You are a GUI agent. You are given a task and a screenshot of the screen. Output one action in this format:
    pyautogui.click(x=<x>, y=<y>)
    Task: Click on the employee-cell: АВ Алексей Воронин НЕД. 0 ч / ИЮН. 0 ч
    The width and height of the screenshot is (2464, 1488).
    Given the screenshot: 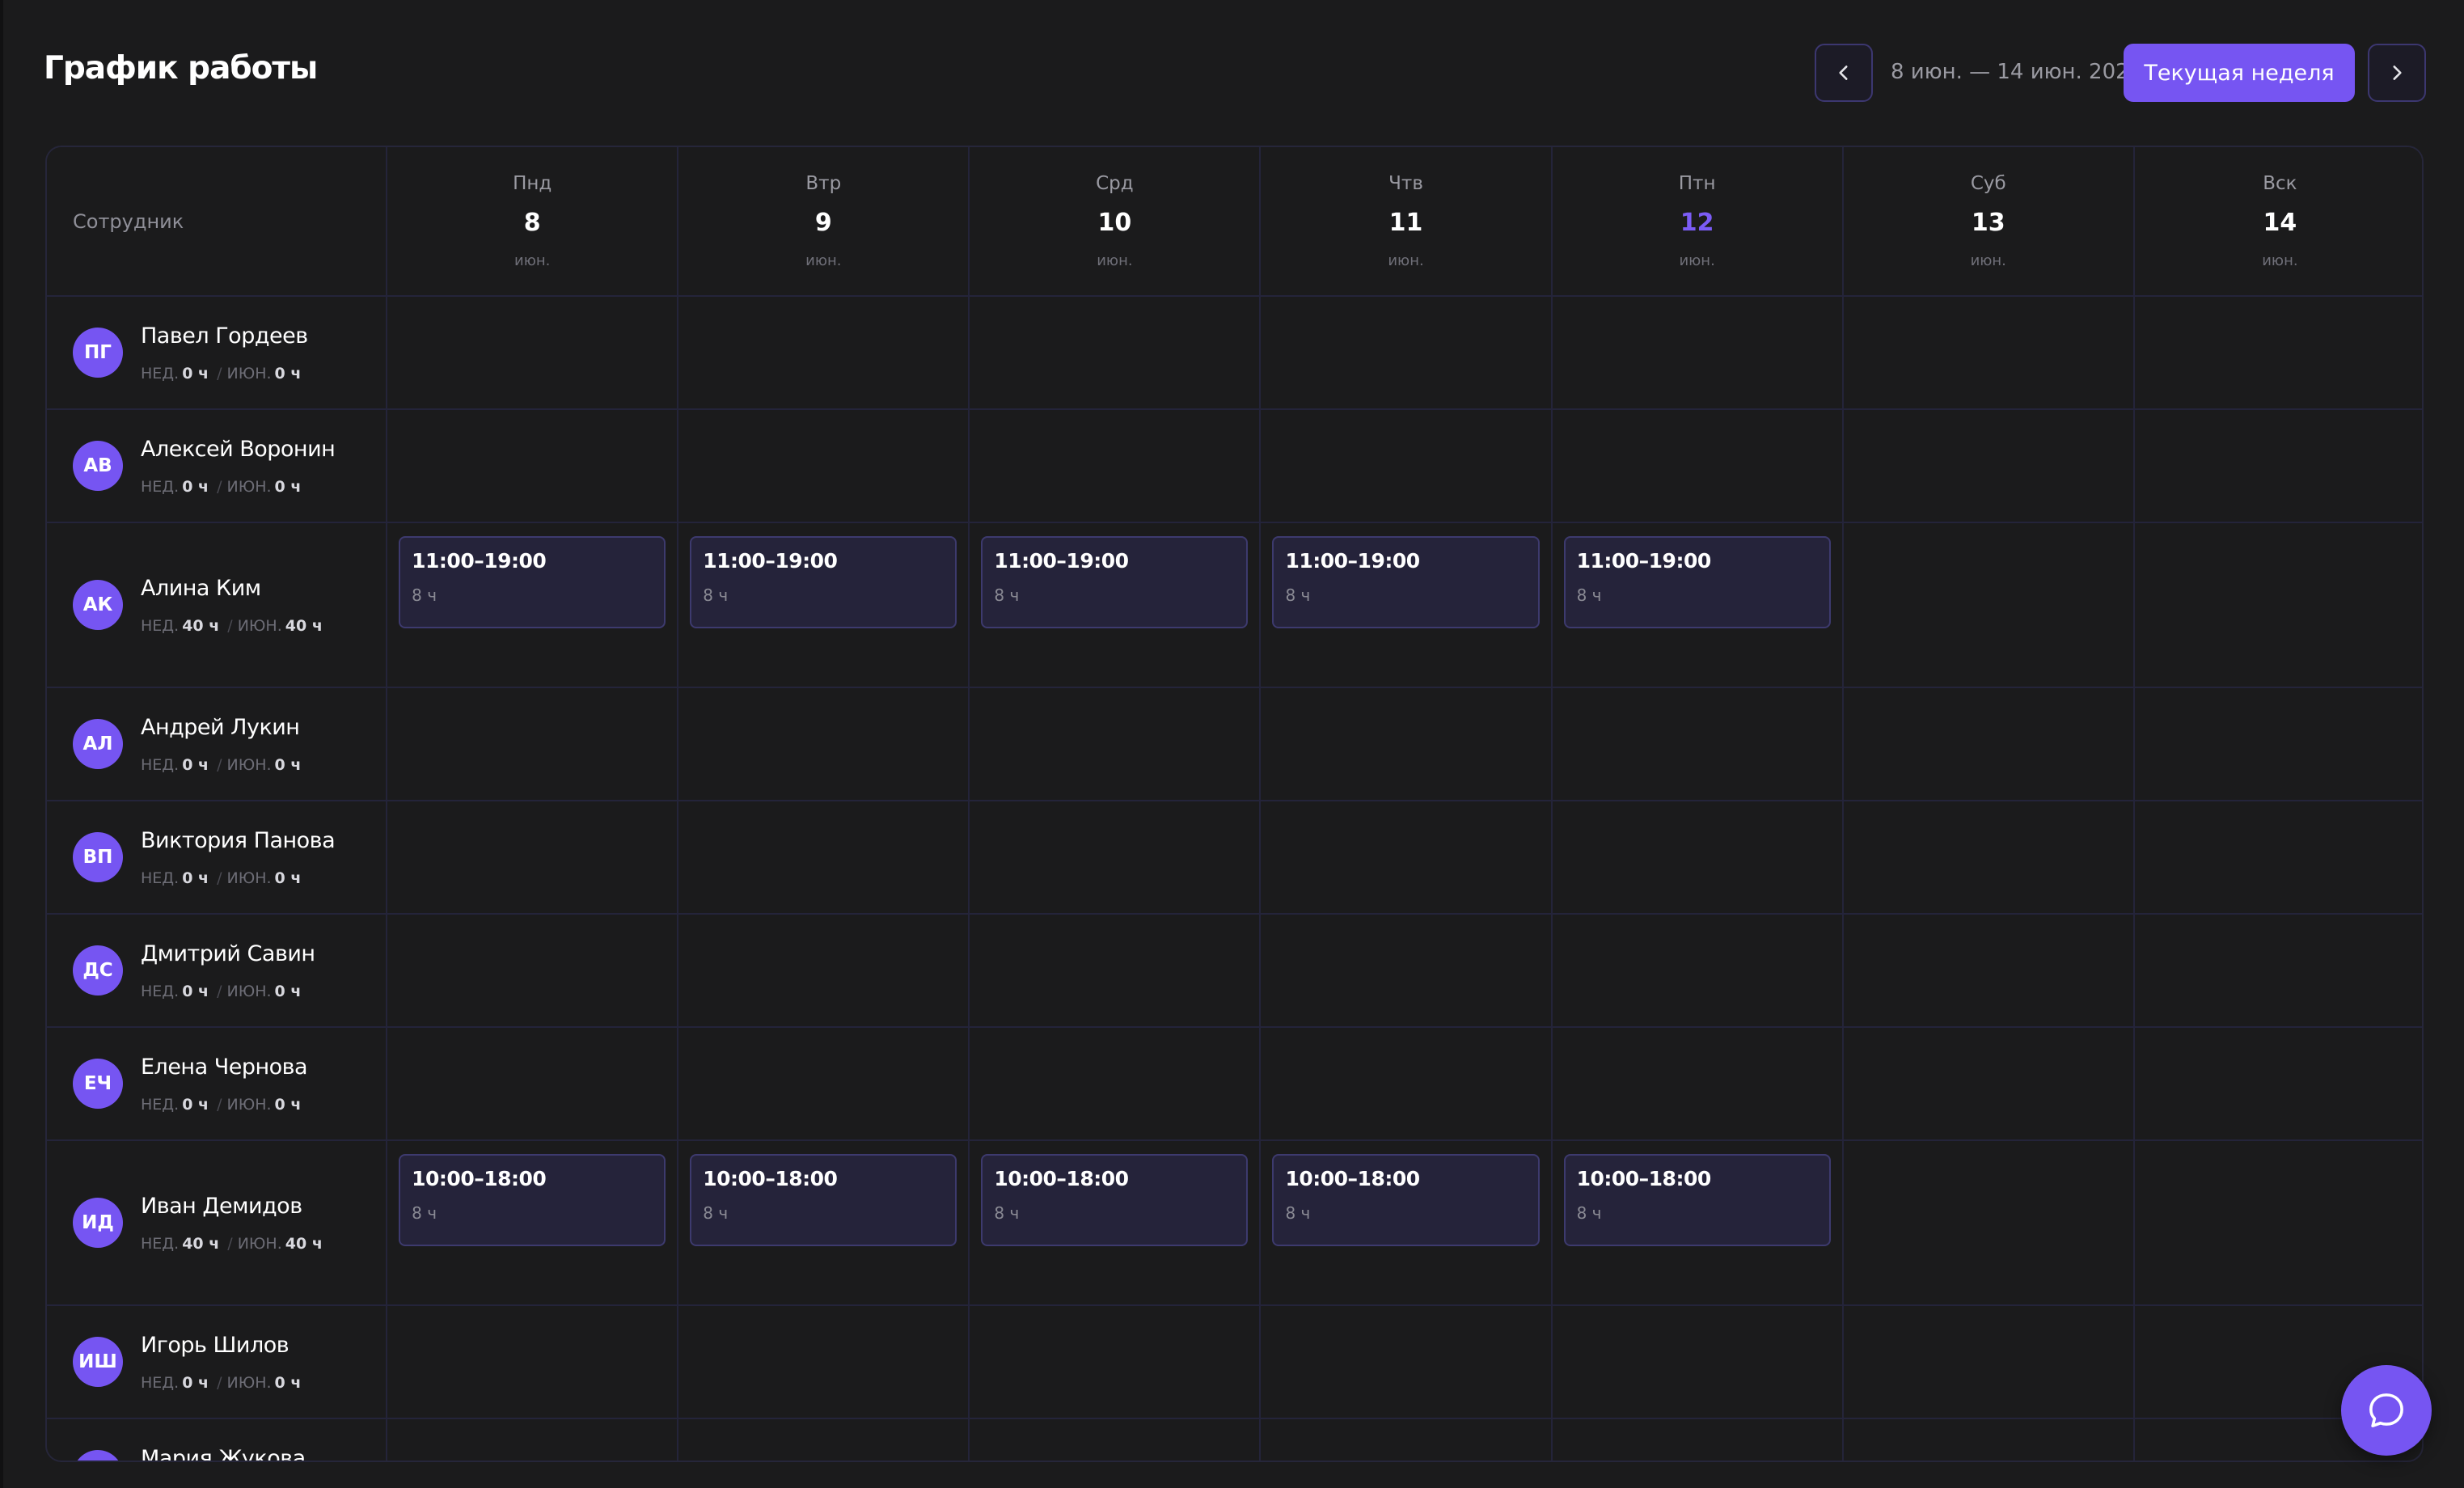 What is the action you would take?
    pyautogui.click(x=217, y=466)
    